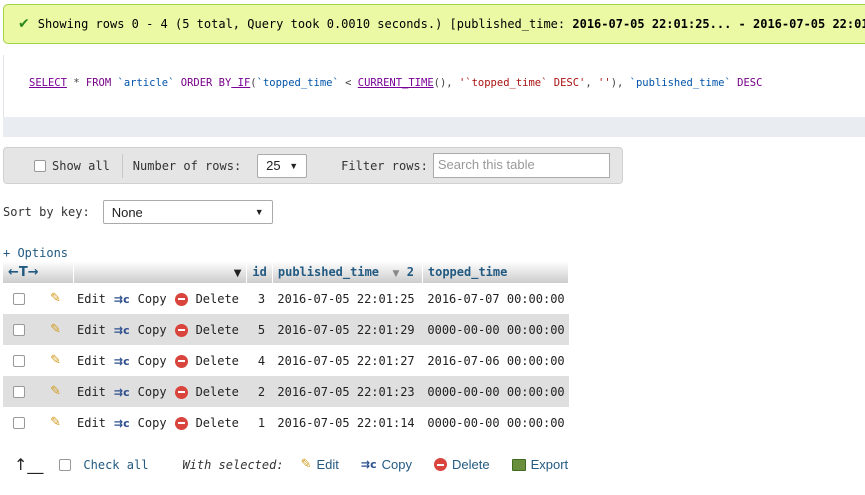 The width and height of the screenshot is (865, 495). What do you see at coordinates (294, 165) in the screenshot?
I see `dropdown-arrow-icon: ▼` at bounding box center [294, 165].